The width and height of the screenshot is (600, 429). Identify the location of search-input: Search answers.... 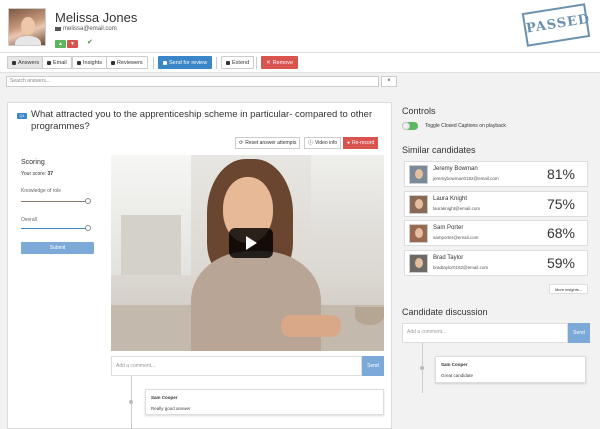
(192, 81).